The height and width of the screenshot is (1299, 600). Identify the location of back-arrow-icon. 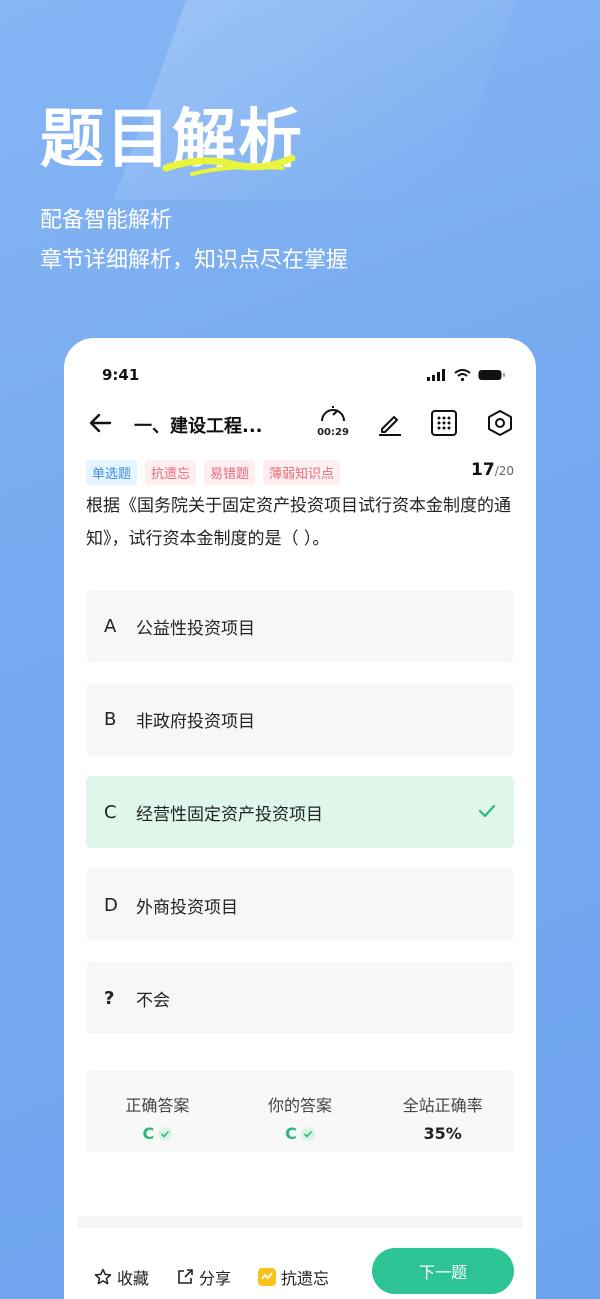
(101, 423).